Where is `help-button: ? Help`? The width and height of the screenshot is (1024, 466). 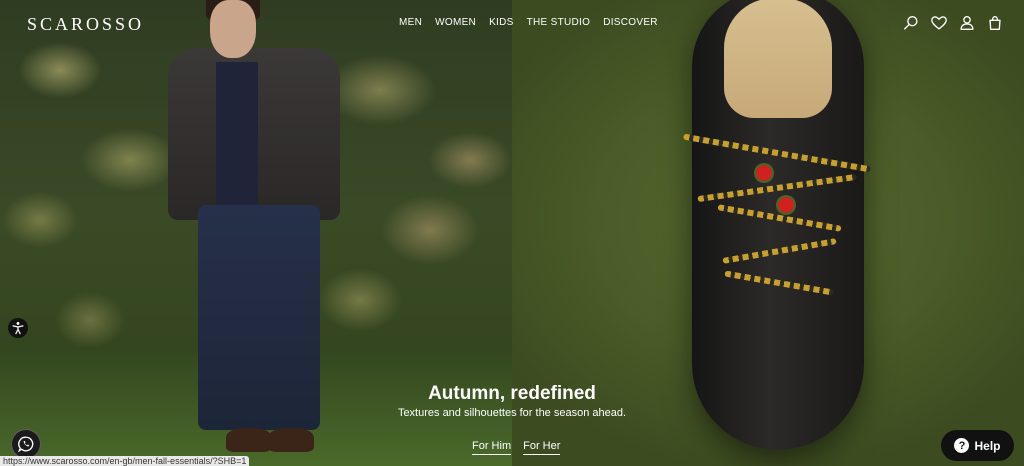
help-button: ? Help is located at coordinates (977, 445).